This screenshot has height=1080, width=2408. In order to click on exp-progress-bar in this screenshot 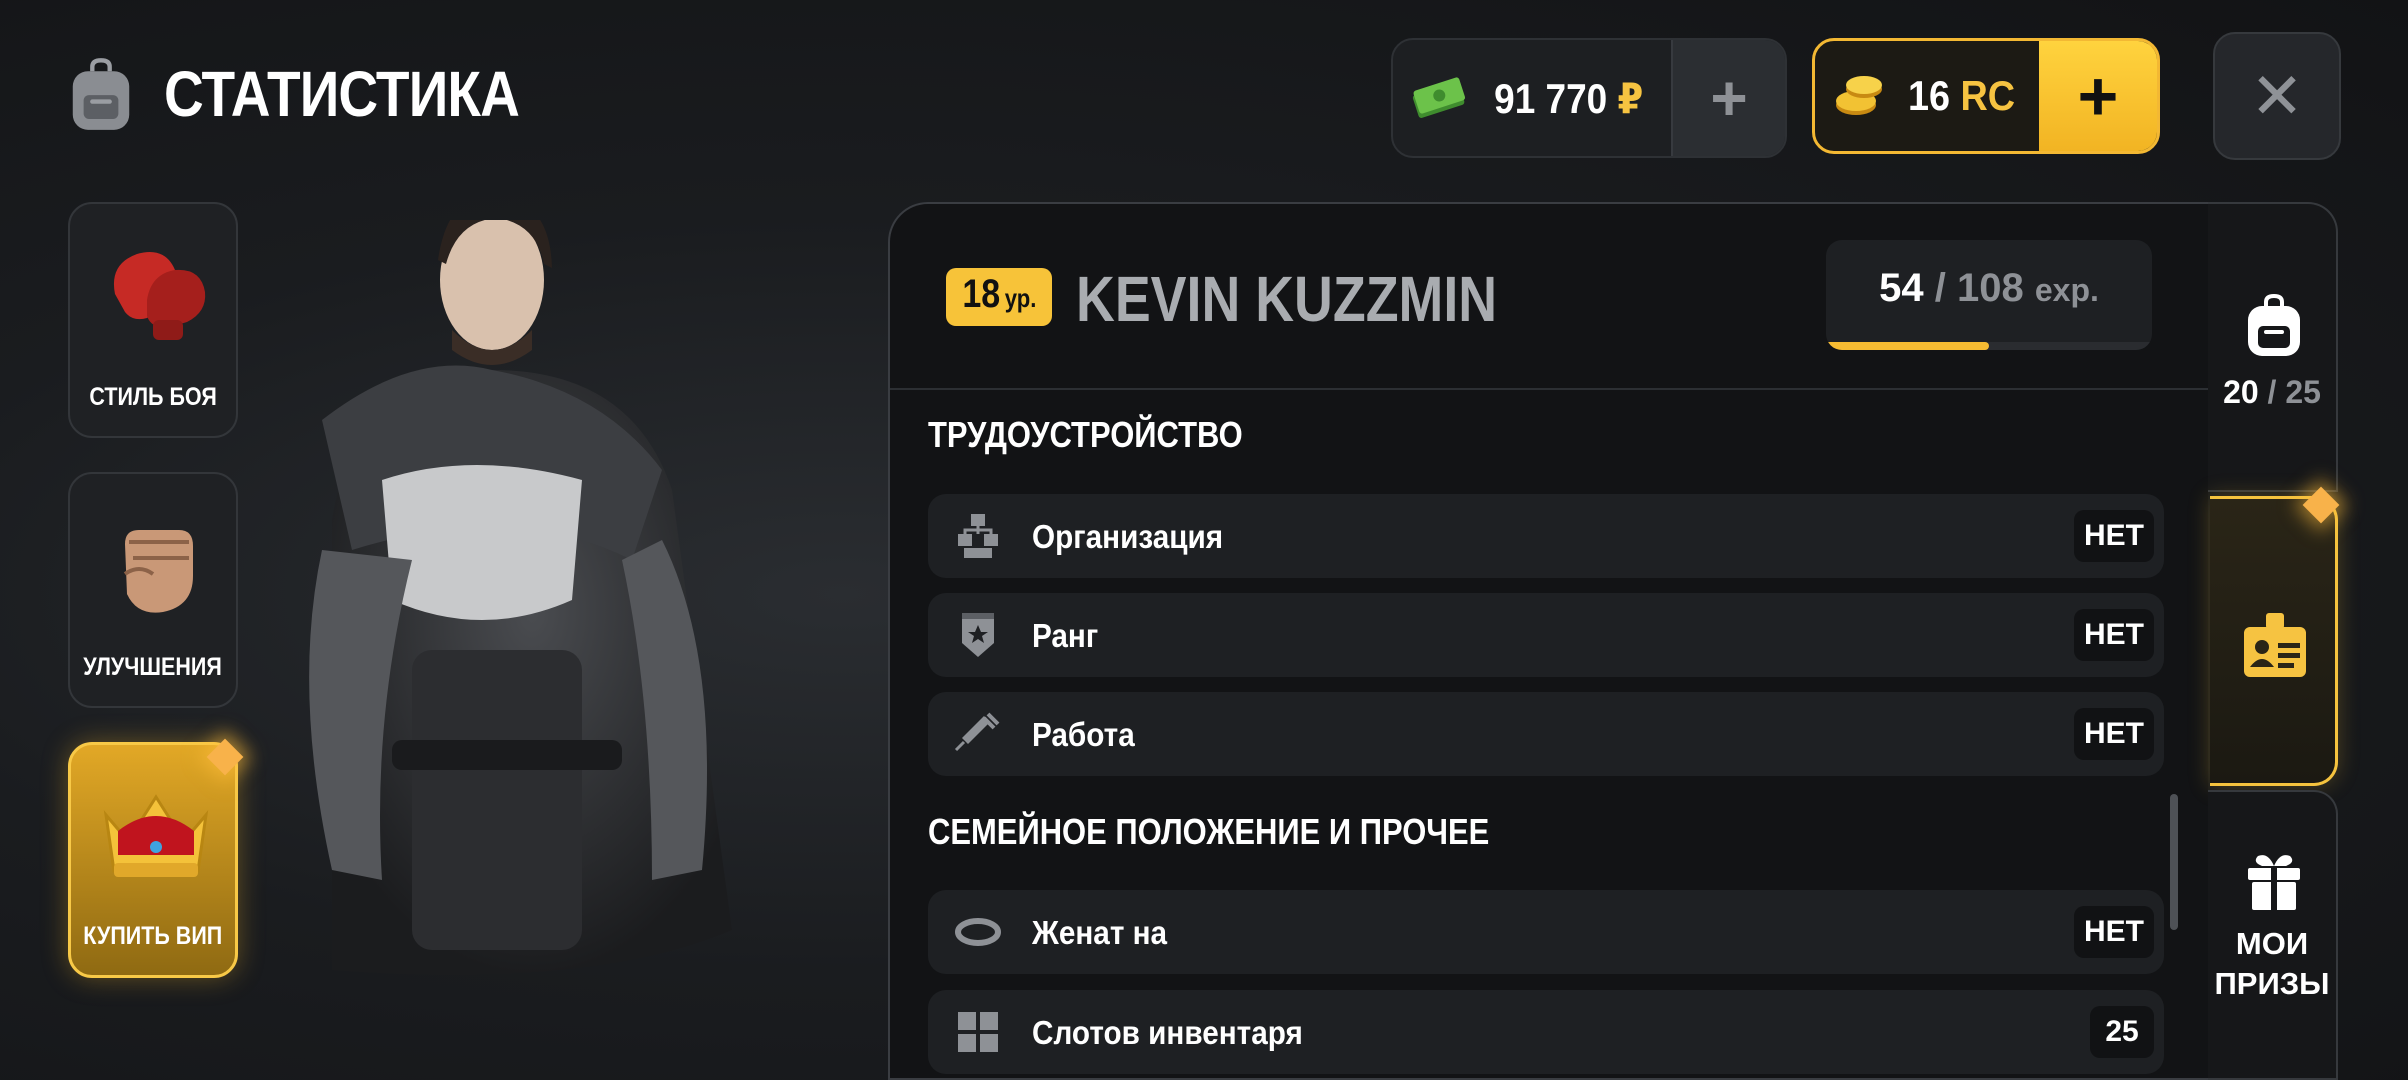, I will do `click(1989, 346)`.